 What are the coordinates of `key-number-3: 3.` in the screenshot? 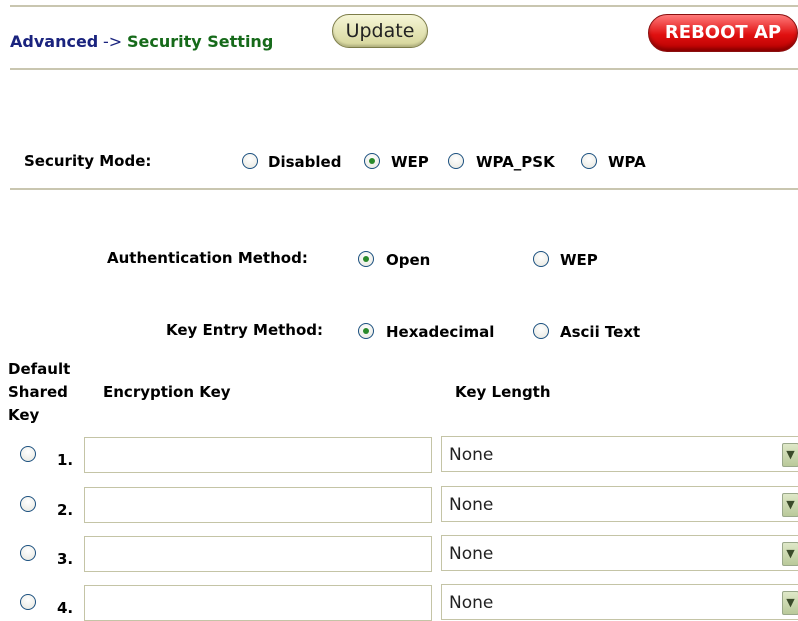 It's located at (65, 559).